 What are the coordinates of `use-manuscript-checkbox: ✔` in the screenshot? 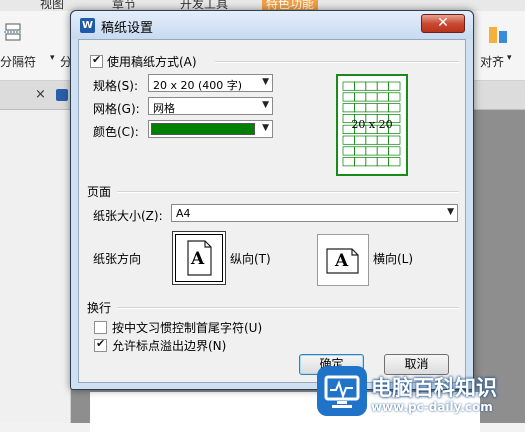 It's located at (96, 60).